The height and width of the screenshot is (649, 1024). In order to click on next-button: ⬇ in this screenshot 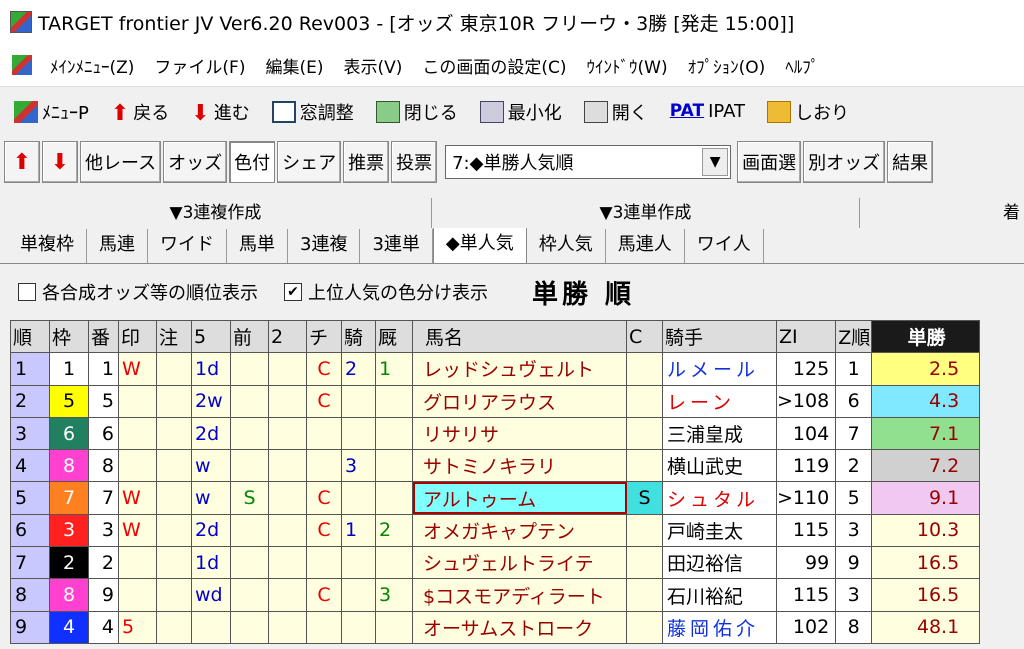, I will do `click(60, 162)`.